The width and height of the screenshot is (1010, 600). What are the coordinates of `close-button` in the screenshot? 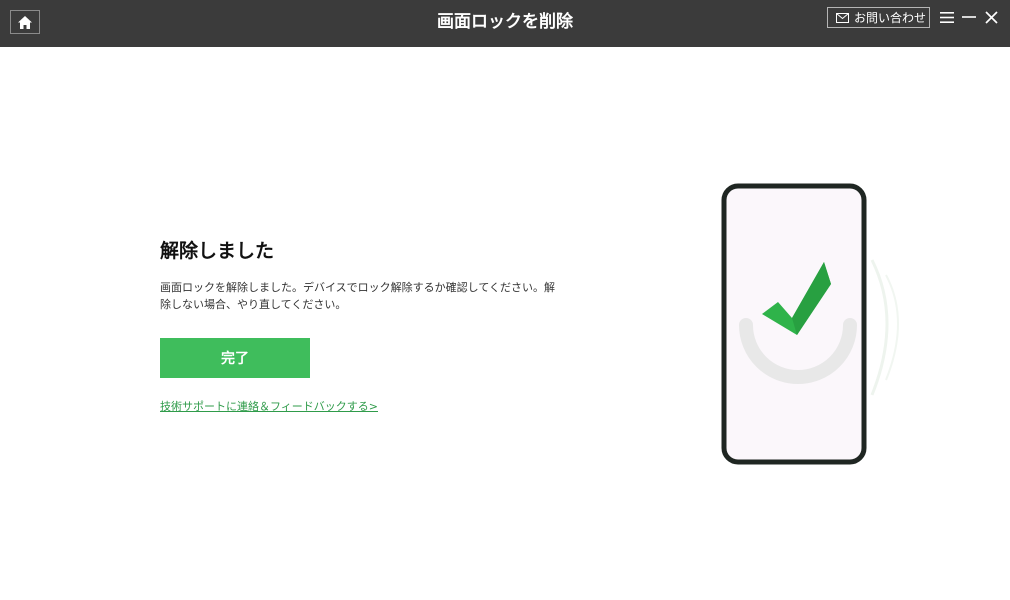 It's located at (991, 17).